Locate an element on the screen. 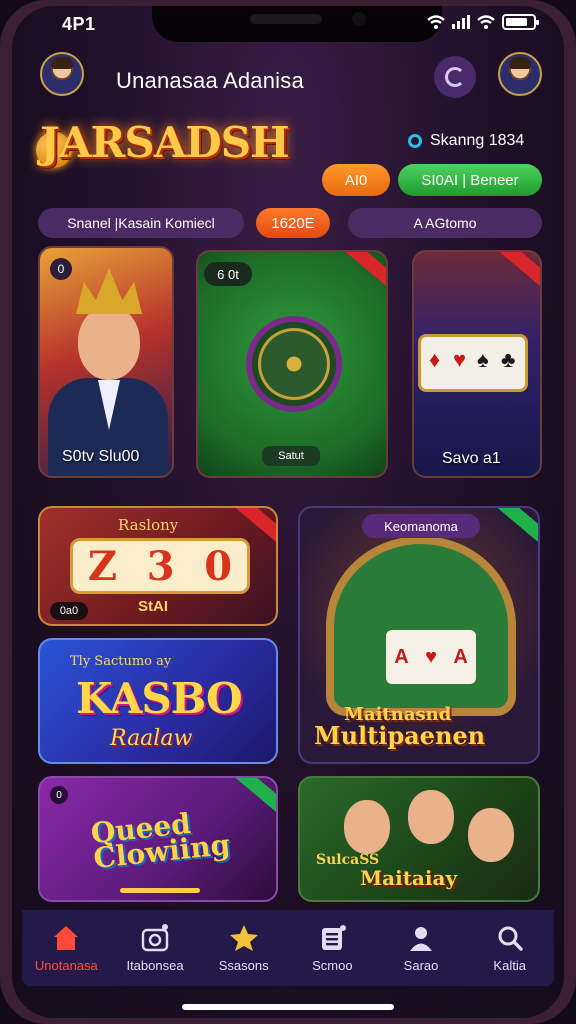  balance-label: Skanng 1834 is located at coordinates (477, 140).